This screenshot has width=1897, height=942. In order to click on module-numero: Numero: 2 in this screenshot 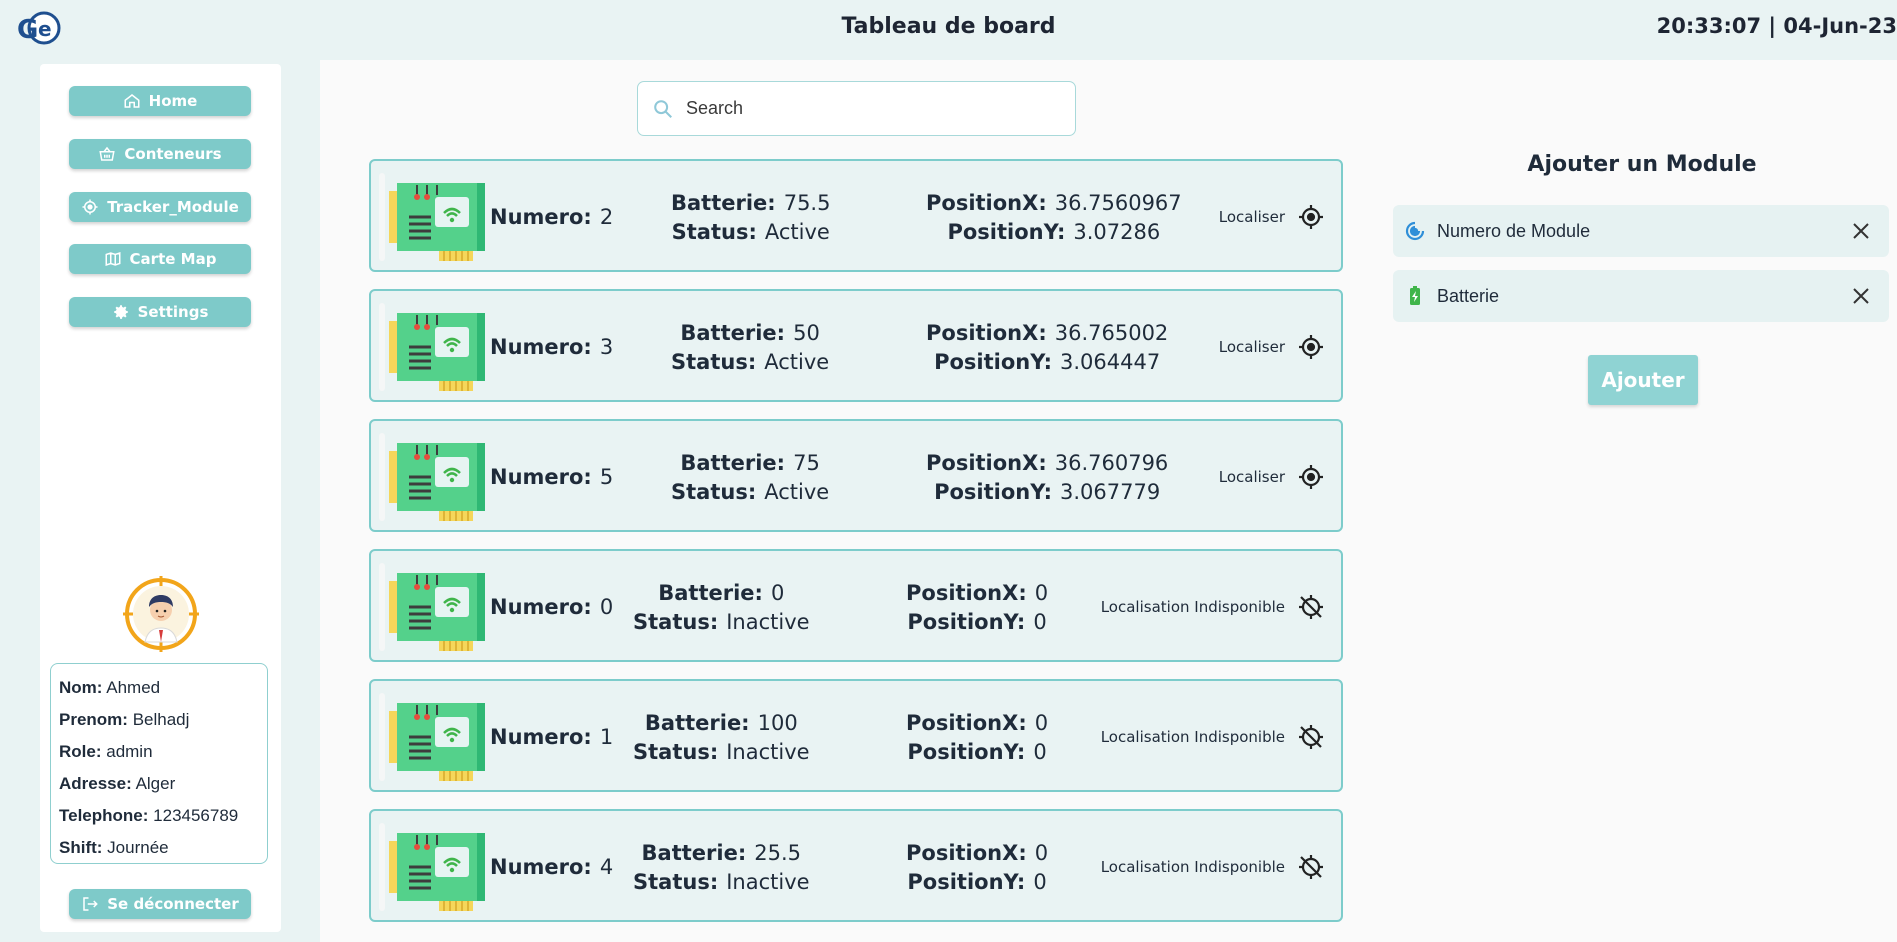, I will do `click(551, 217)`.